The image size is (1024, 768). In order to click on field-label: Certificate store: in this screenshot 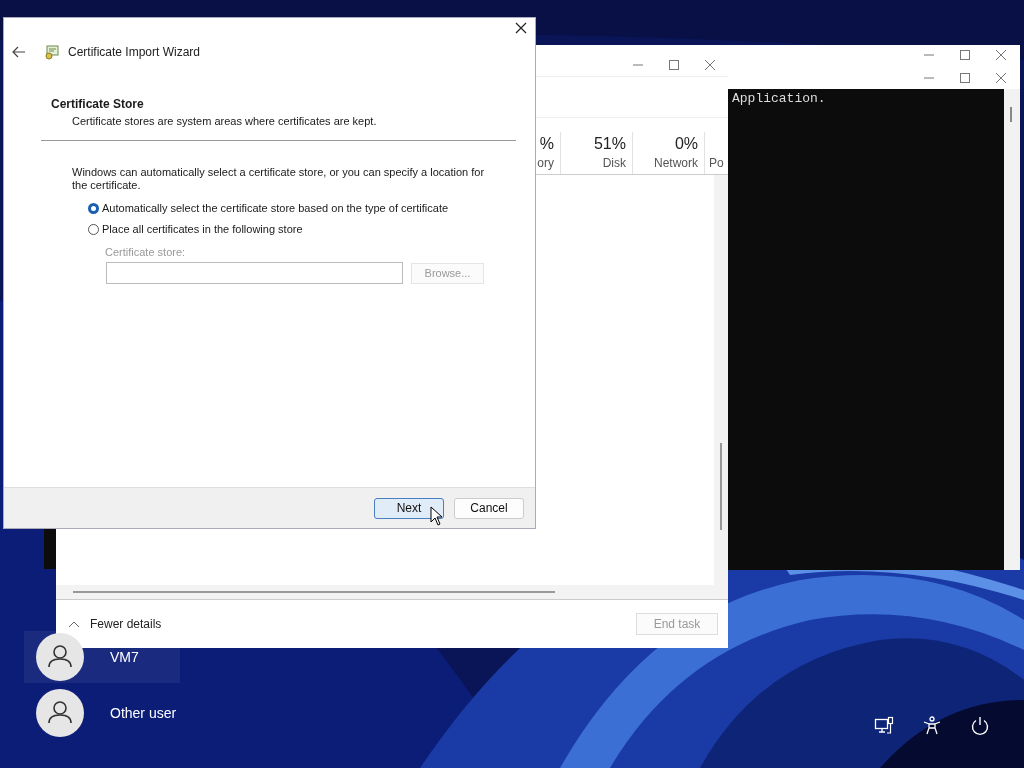, I will do `click(146, 252)`.